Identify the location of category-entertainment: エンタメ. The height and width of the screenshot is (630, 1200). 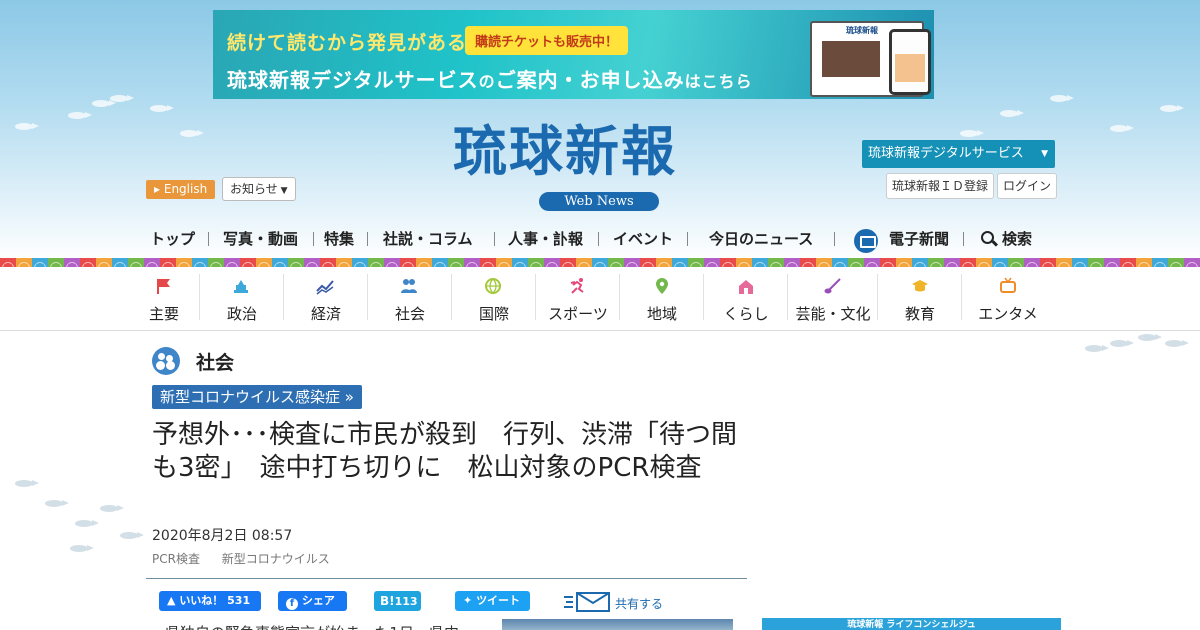
(1008, 299).